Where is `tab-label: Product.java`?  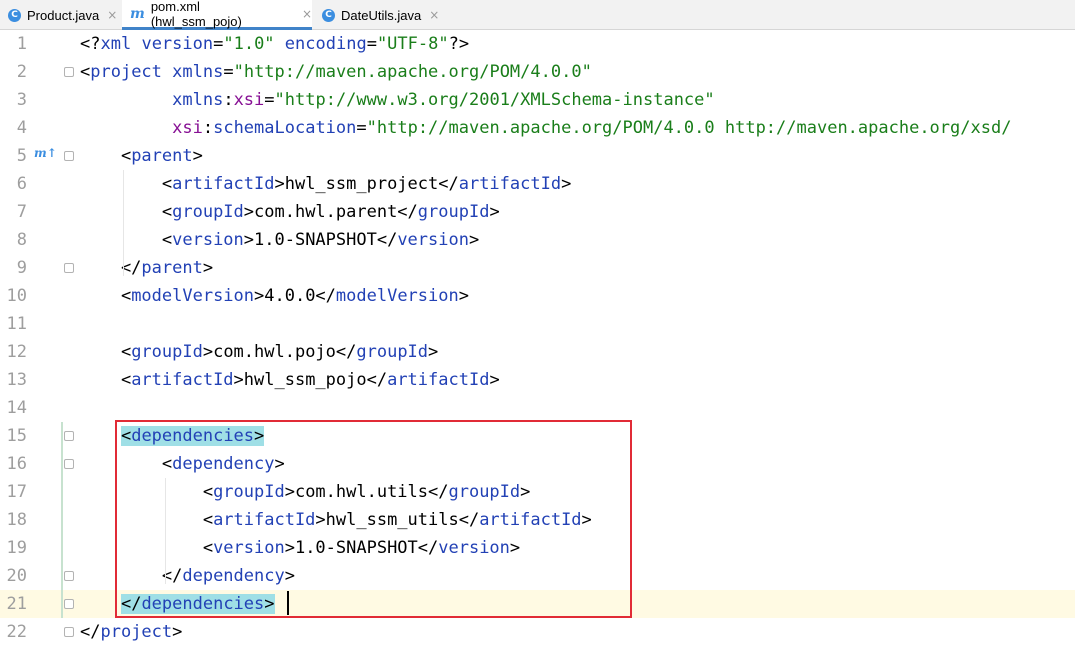 tab-label: Product.java is located at coordinates (63, 15).